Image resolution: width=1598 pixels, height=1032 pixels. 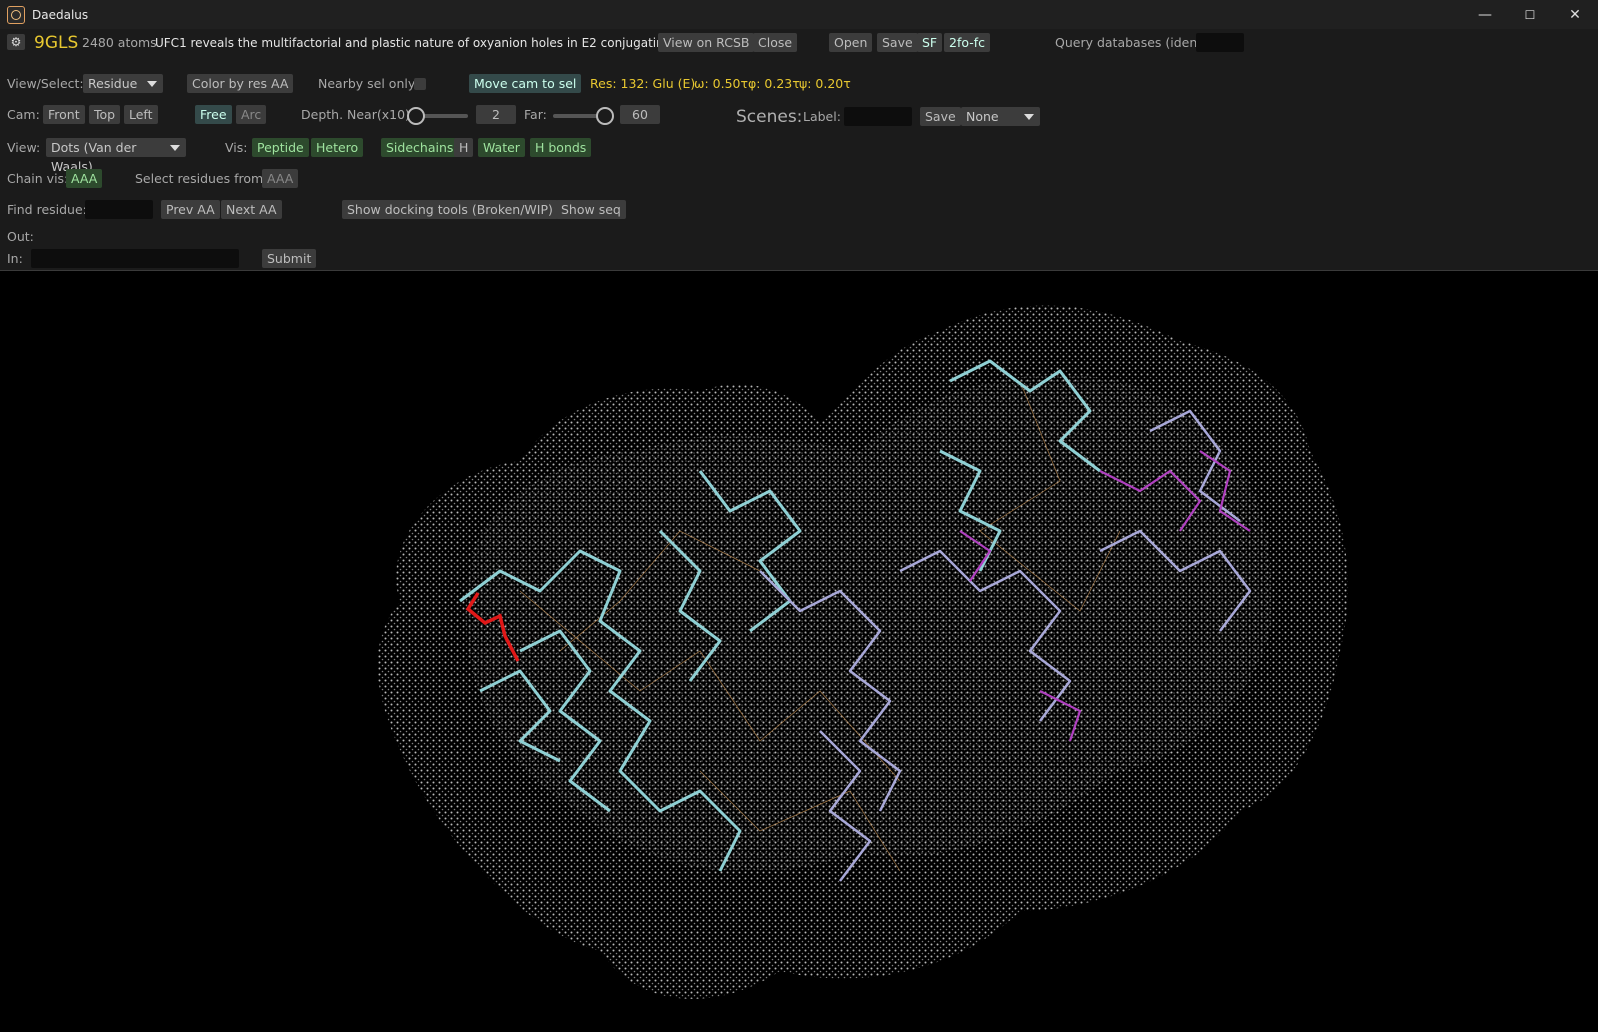 What do you see at coordinates (982, 116) in the screenshot?
I see `scene-value: None` at bounding box center [982, 116].